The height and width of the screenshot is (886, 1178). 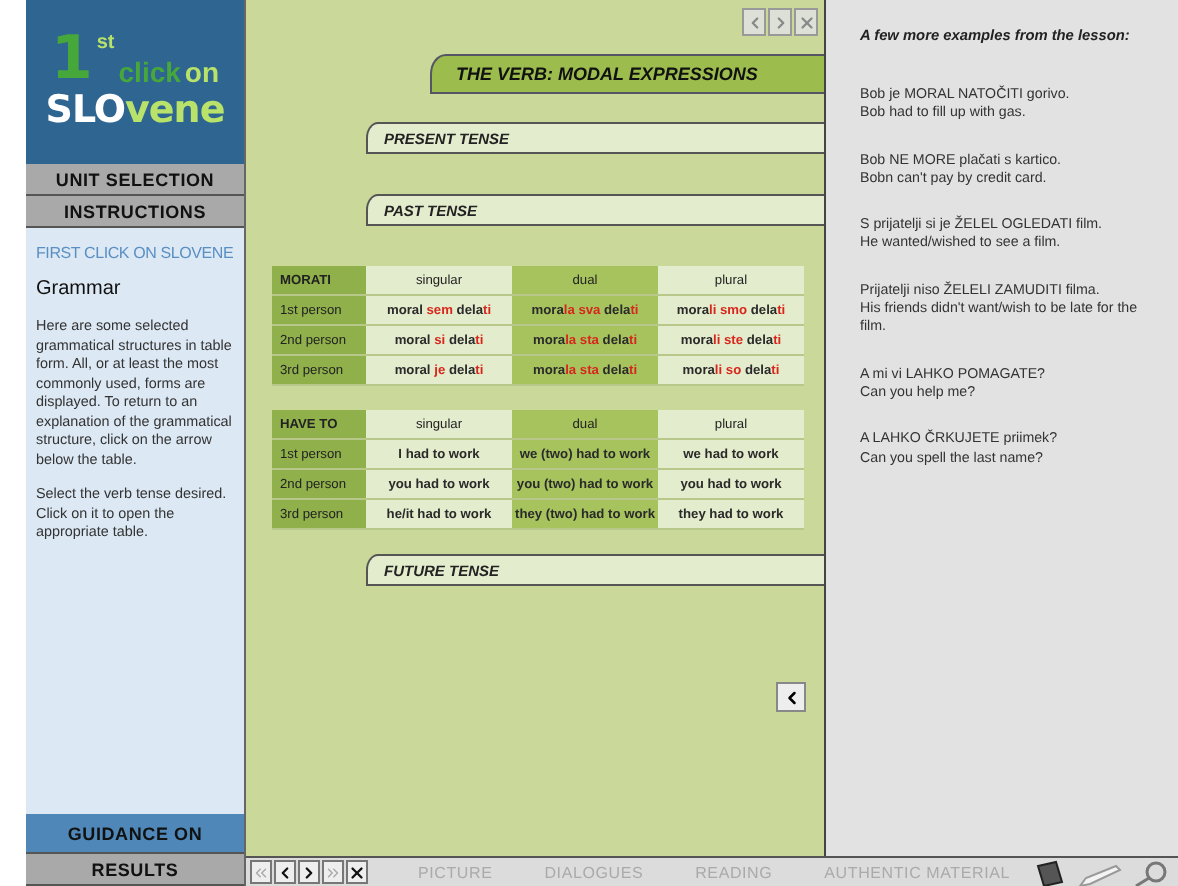 I want to click on double-left-icon, so click(x=261, y=872).